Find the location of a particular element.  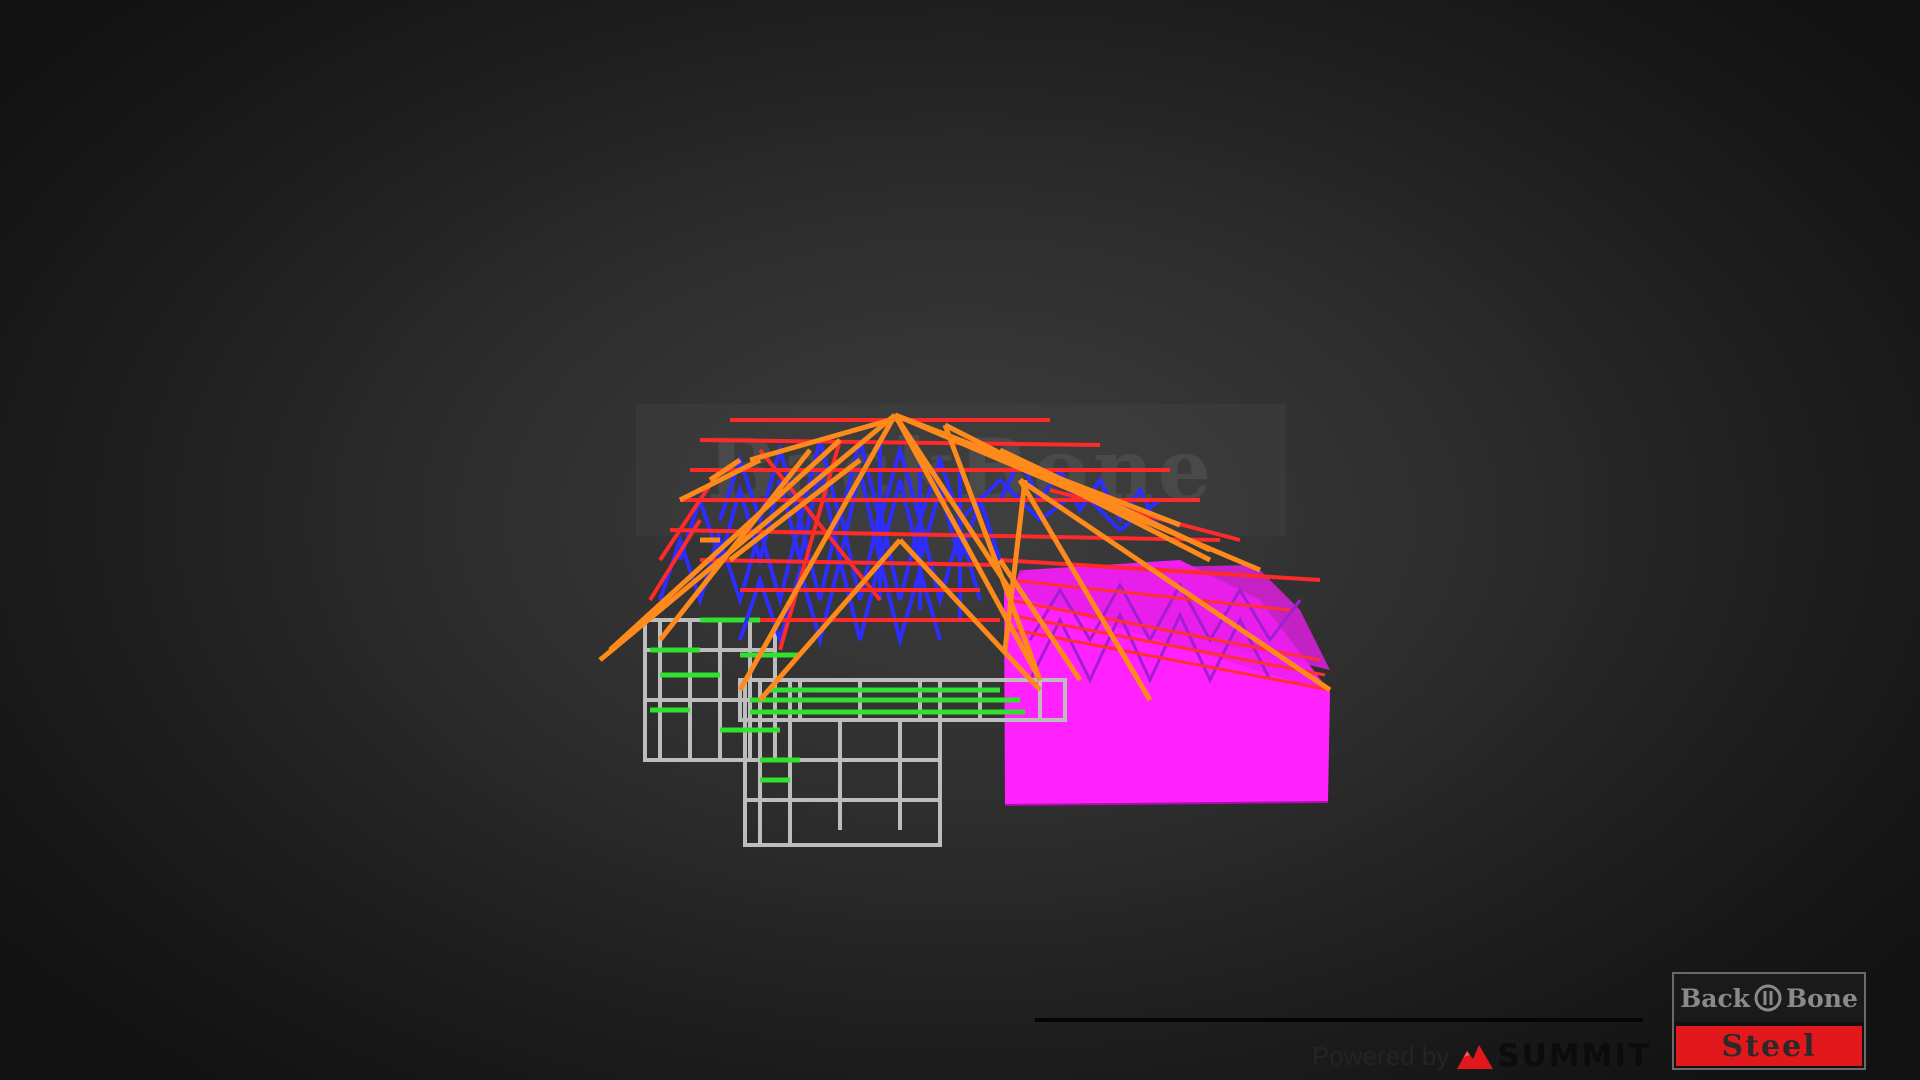

backbone-steel-logo: Back Bone Steel is located at coordinates (1769, 1021).